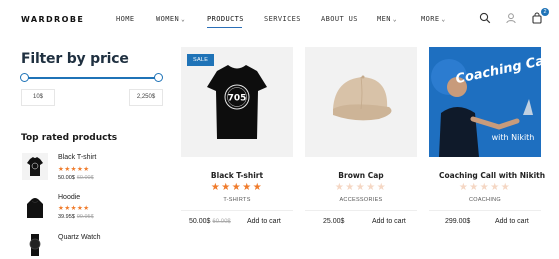 The width and height of the screenshot is (559, 259). I want to click on price-max-field: 2,250$, so click(146, 97).